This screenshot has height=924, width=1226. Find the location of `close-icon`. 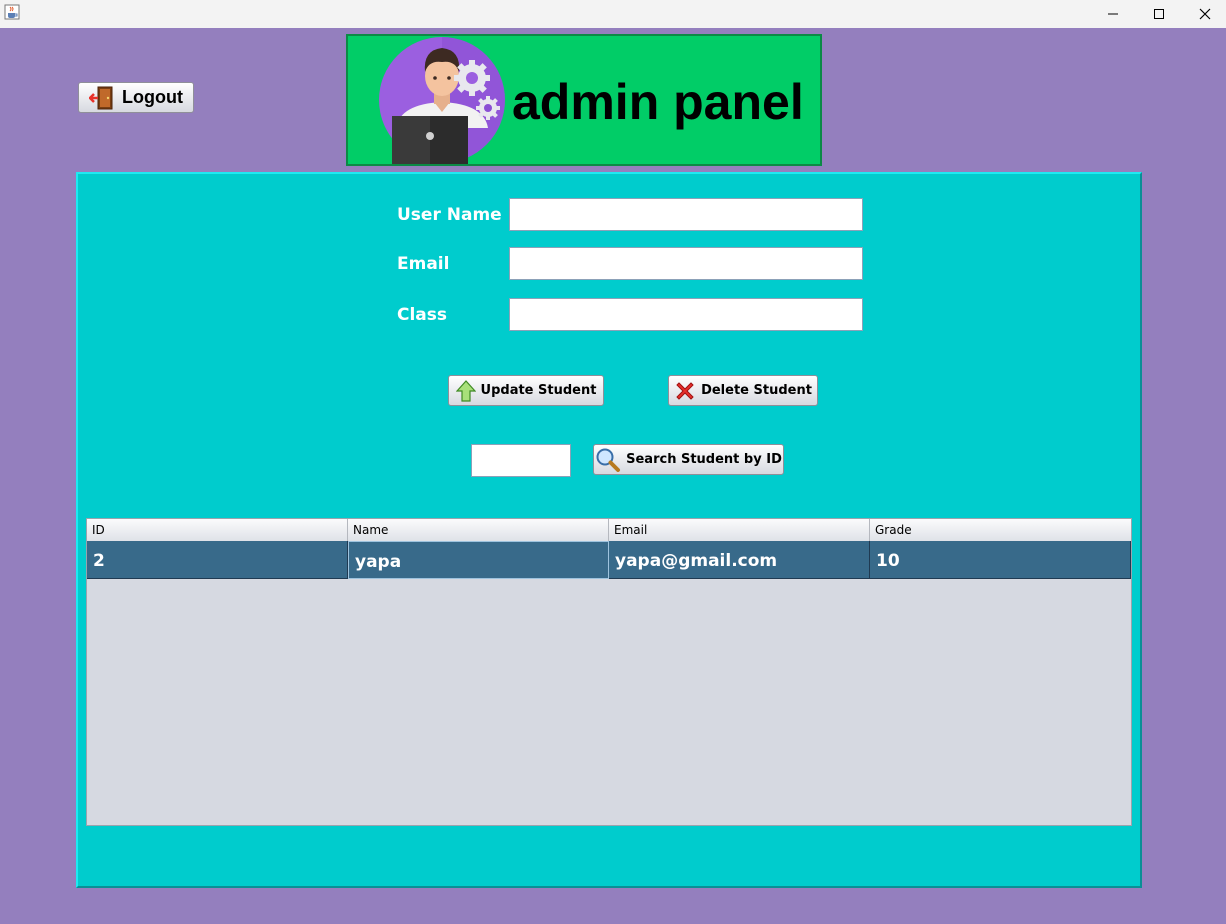

close-icon is located at coordinates (1205, 14).